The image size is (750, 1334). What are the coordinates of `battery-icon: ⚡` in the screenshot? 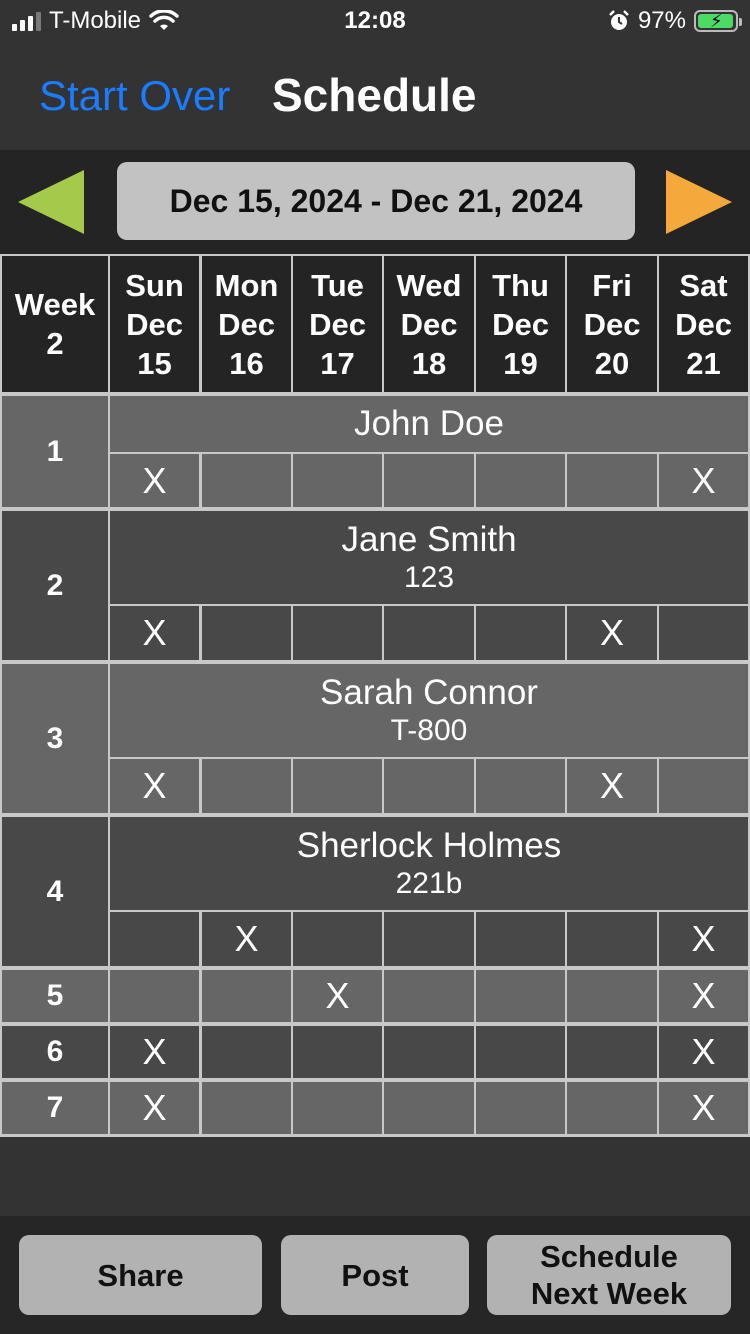 It's located at (718, 21).